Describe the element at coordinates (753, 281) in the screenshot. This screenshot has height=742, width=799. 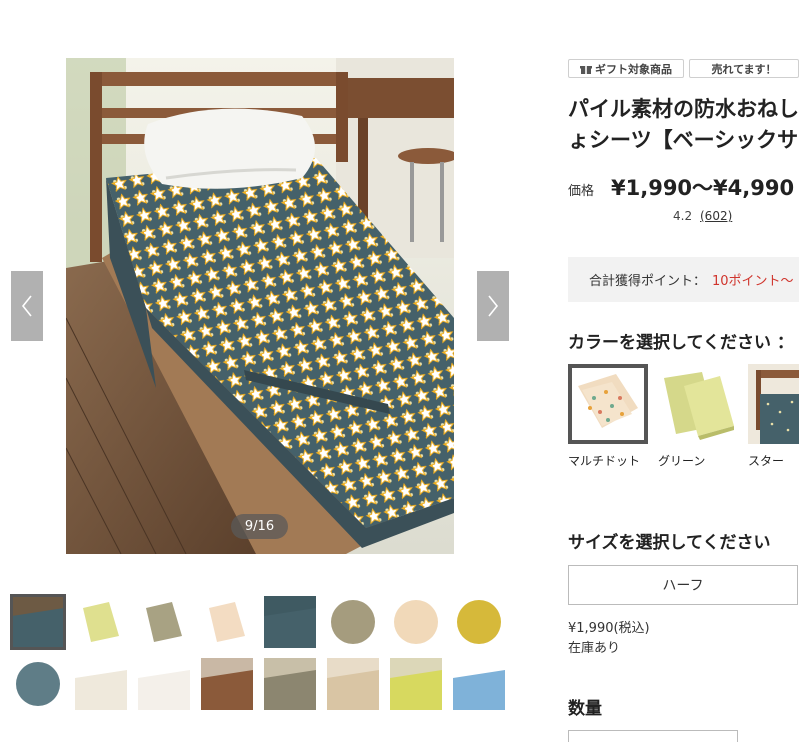
I see `points-value: 10ポイント〜` at that location.